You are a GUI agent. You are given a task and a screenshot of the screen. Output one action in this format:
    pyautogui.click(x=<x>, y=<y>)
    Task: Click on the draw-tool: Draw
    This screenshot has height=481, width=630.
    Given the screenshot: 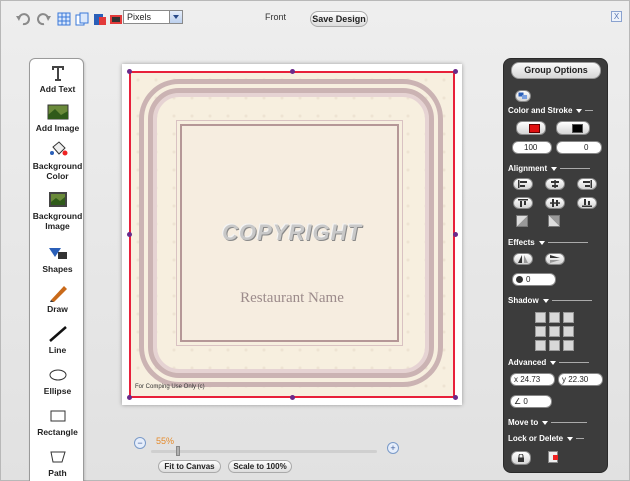 What is the action you would take?
    pyautogui.click(x=57, y=299)
    